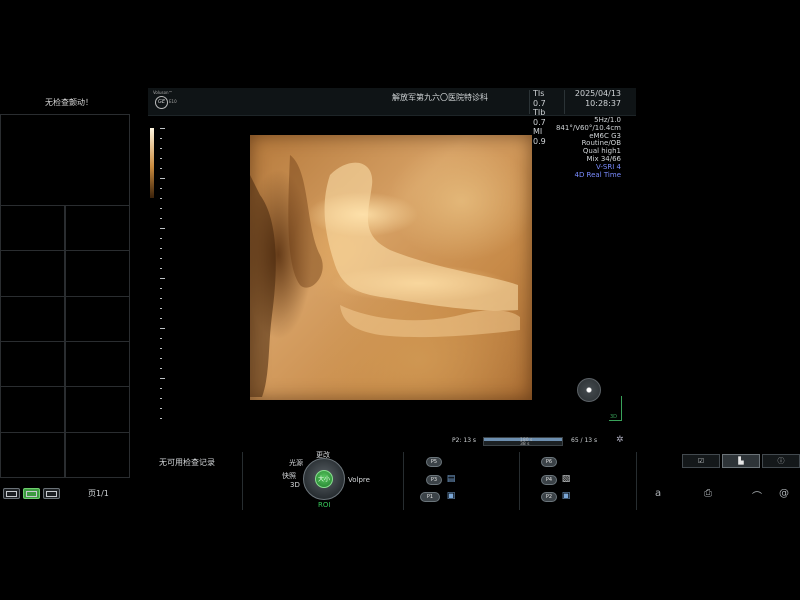 This screenshot has height=600, width=800. I want to click on tis-label: TIs, so click(539, 93).